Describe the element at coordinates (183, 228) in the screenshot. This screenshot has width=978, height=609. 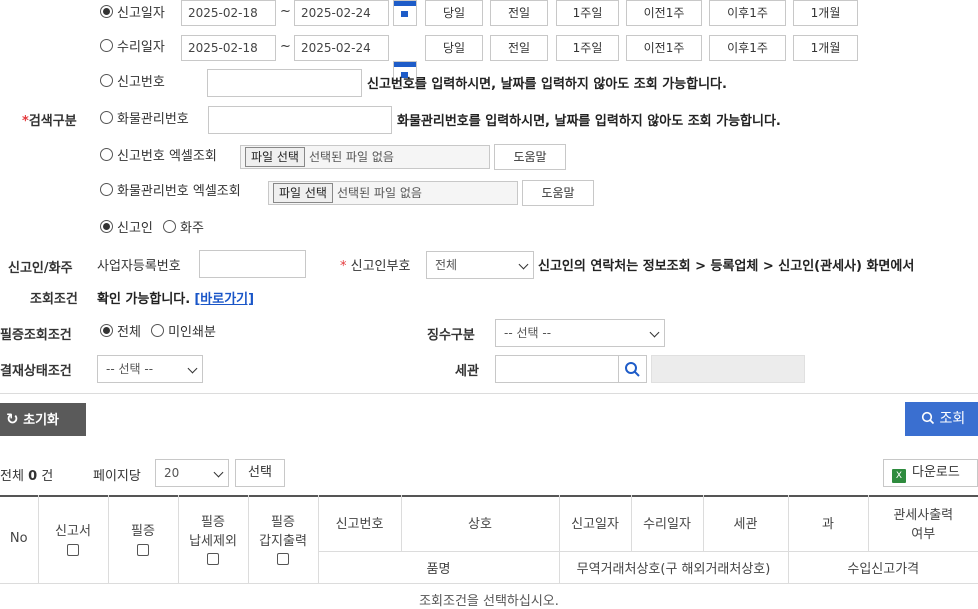
I see `owner-radio: 화주` at that location.